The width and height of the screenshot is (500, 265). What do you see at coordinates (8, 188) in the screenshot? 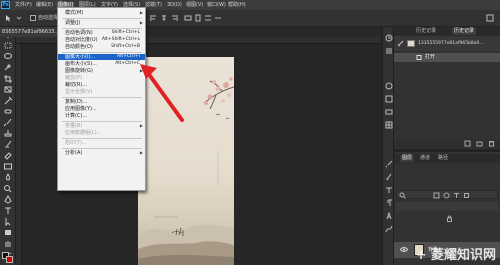
I see `dodge-tool-icon` at bounding box center [8, 188].